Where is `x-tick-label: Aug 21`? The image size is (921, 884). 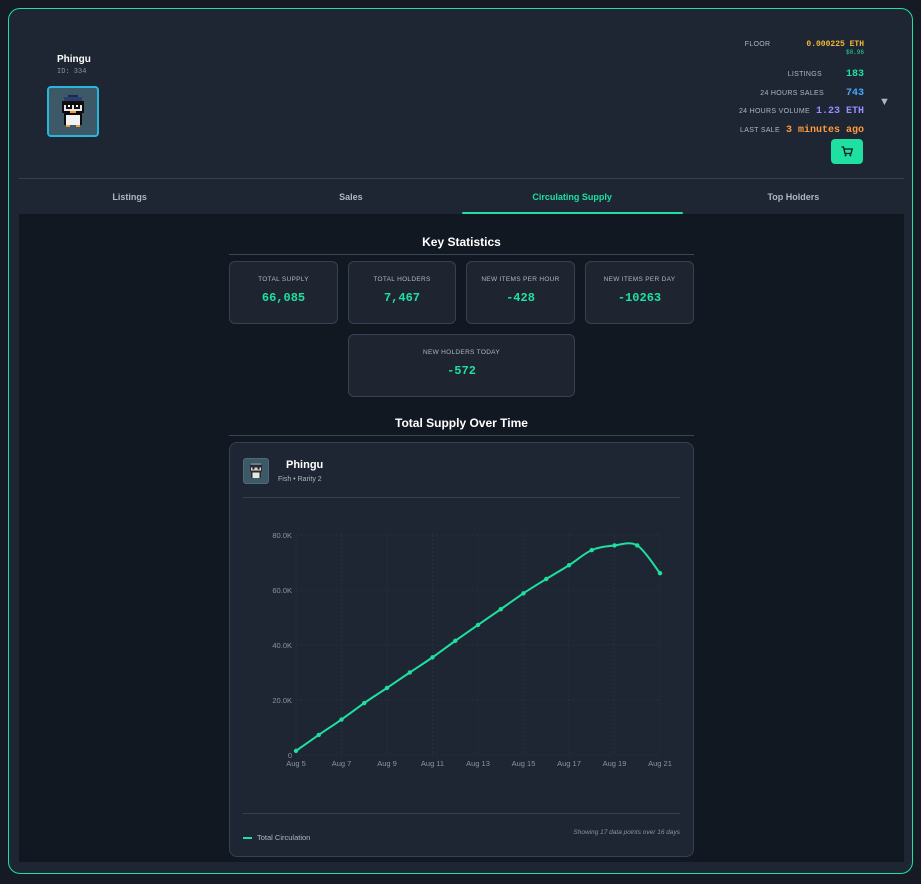 x-tick-label: Aug 21 is located at coordinates (660, 763).